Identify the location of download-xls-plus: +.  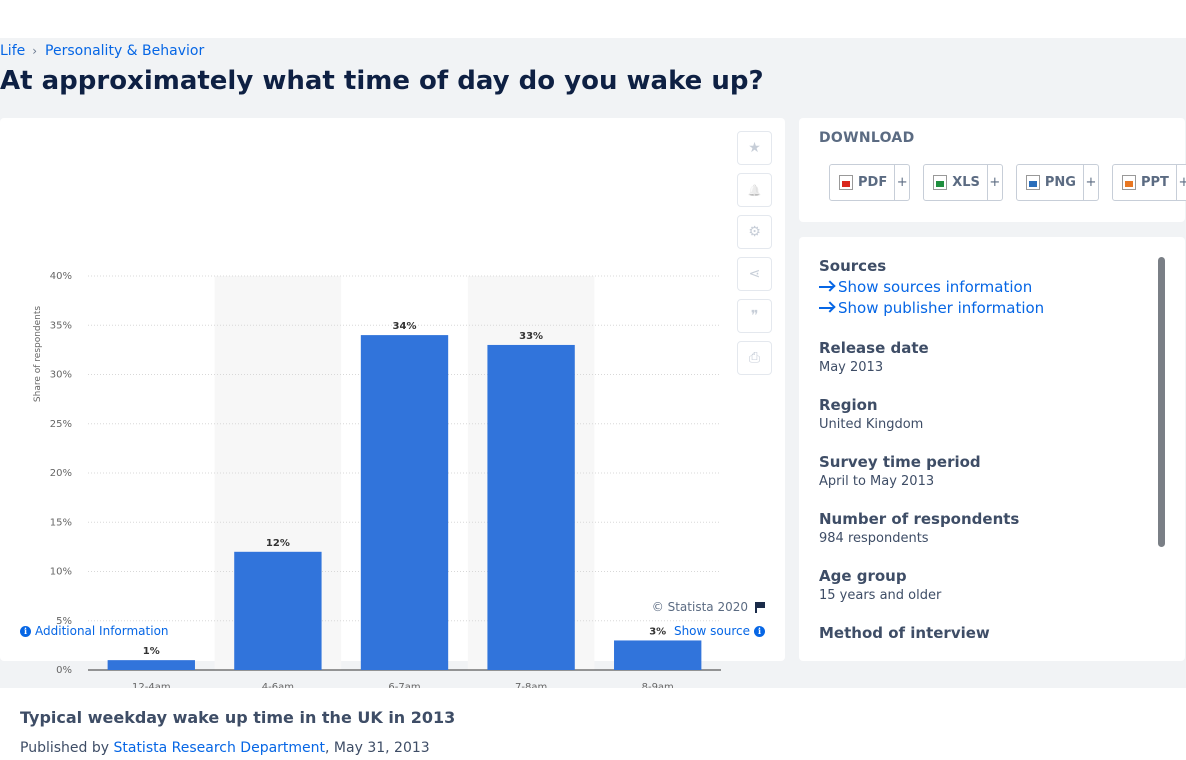
(994, 182).